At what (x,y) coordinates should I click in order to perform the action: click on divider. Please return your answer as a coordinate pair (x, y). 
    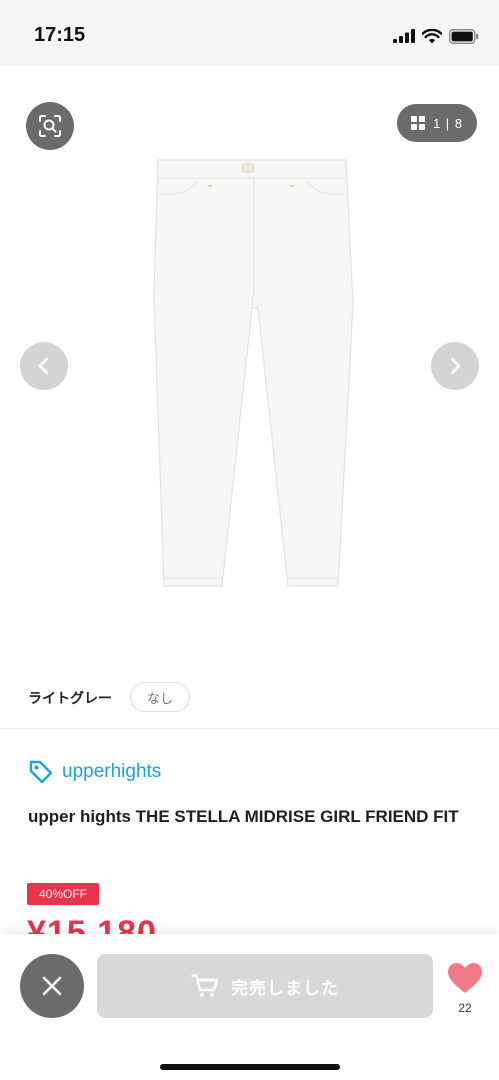
    Looking at the image, I should click on (249, 728).